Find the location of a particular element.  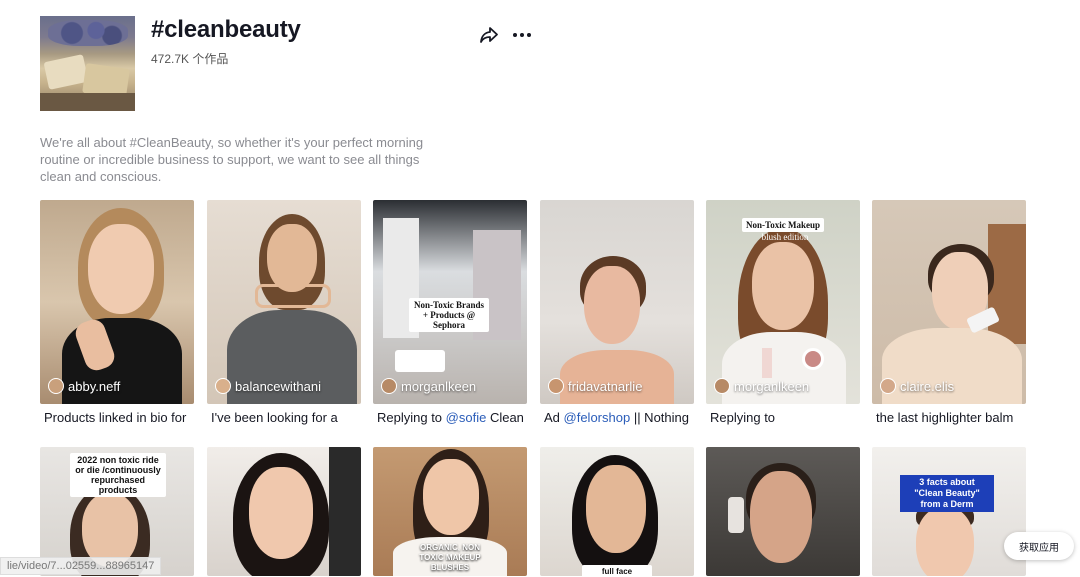

video-overlay-subtext: blush edition is located at coordinates (785, 237).